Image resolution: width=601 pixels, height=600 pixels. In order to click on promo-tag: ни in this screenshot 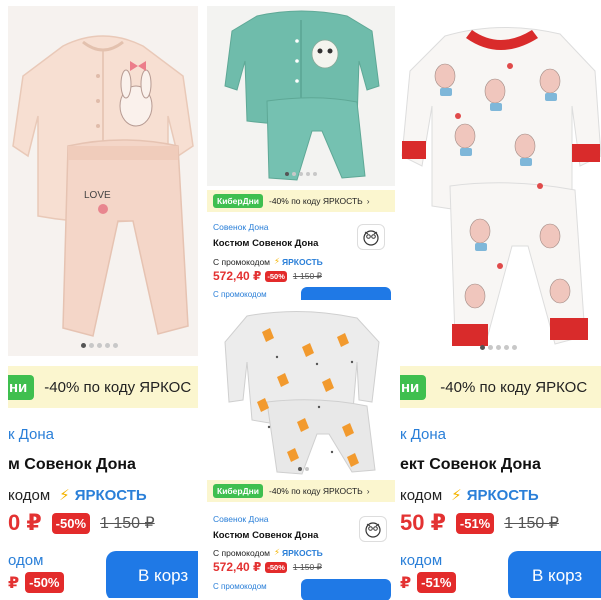, I will do `click(21, 387)`.